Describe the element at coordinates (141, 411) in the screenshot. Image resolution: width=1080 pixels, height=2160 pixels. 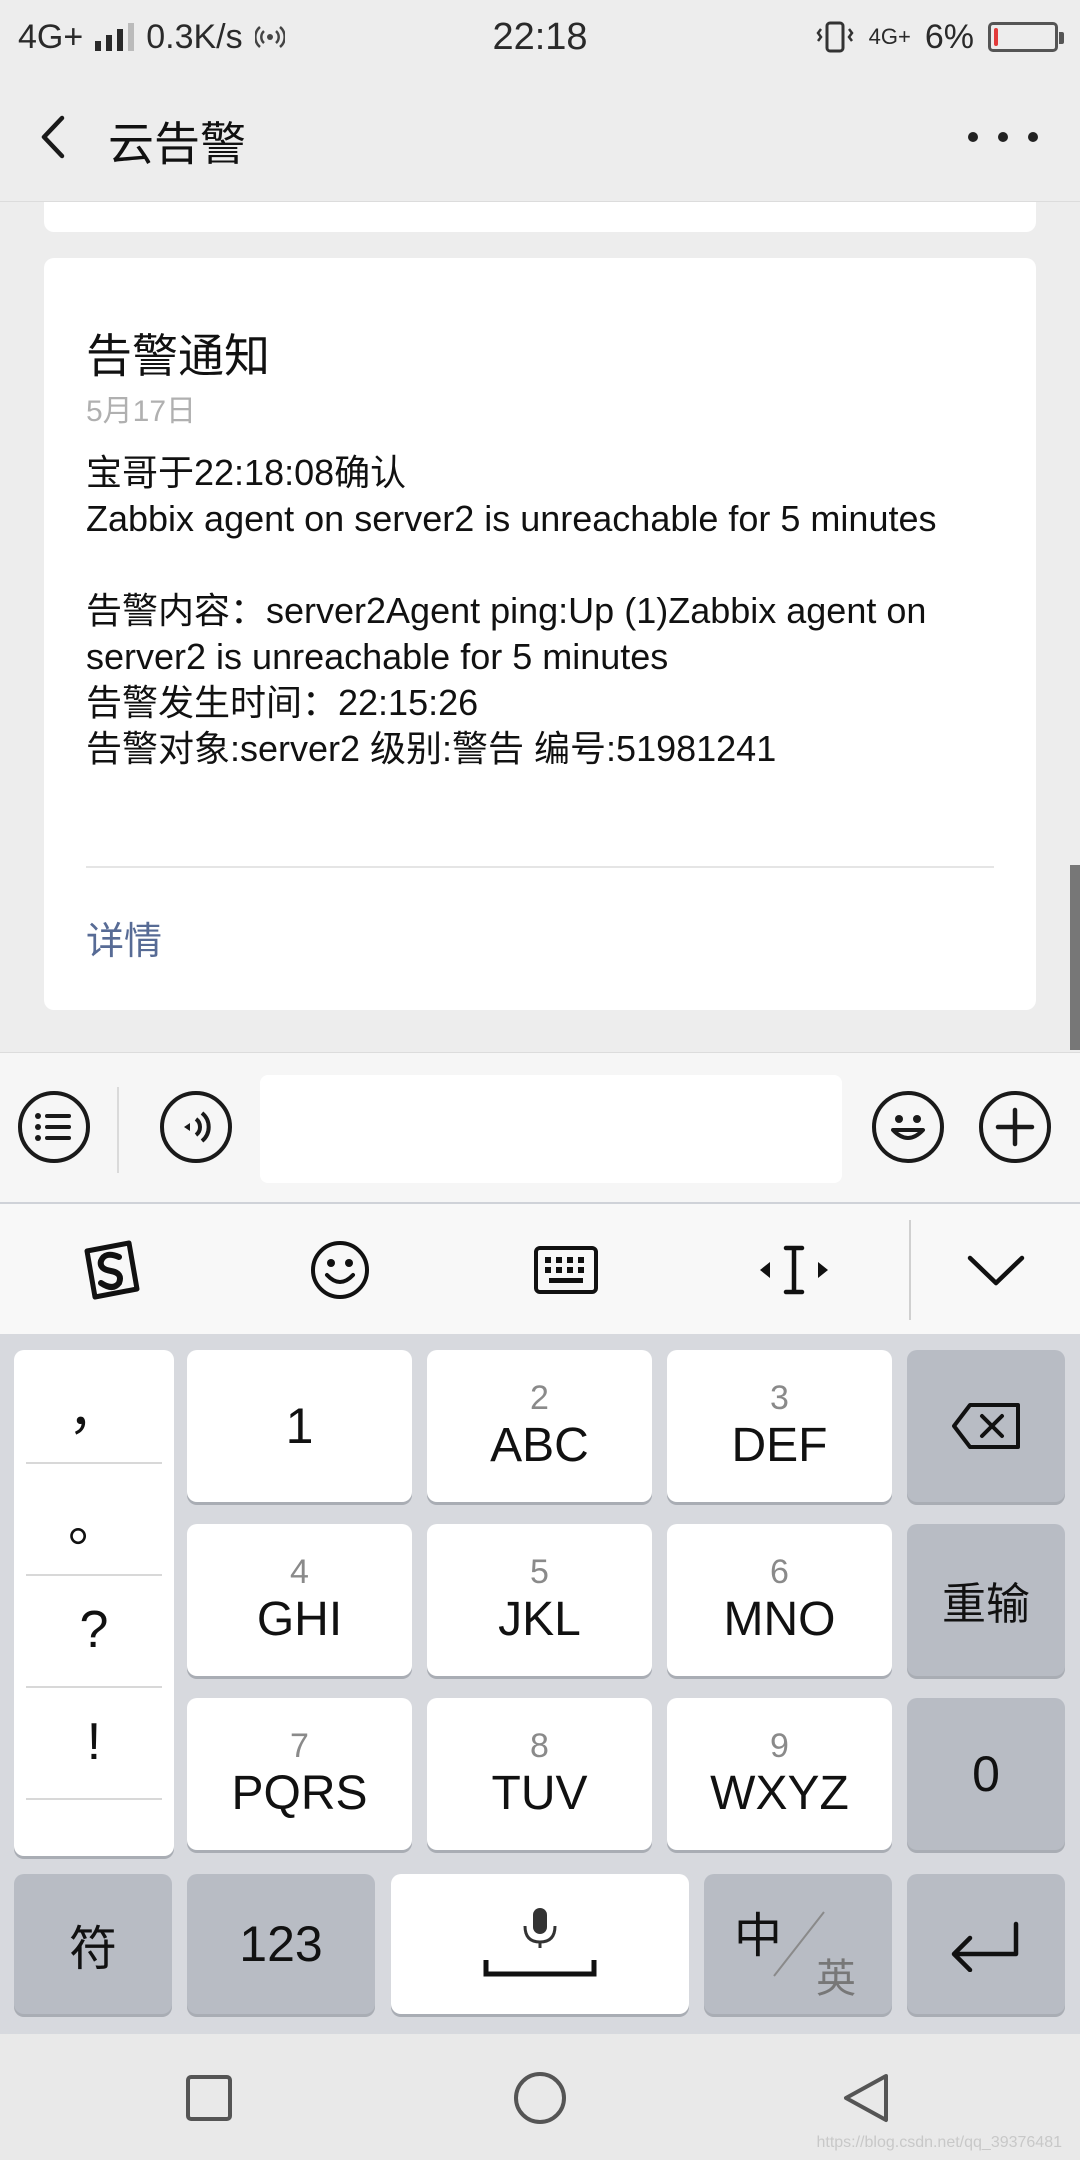
I see `card-date: 5月17日` at that location.